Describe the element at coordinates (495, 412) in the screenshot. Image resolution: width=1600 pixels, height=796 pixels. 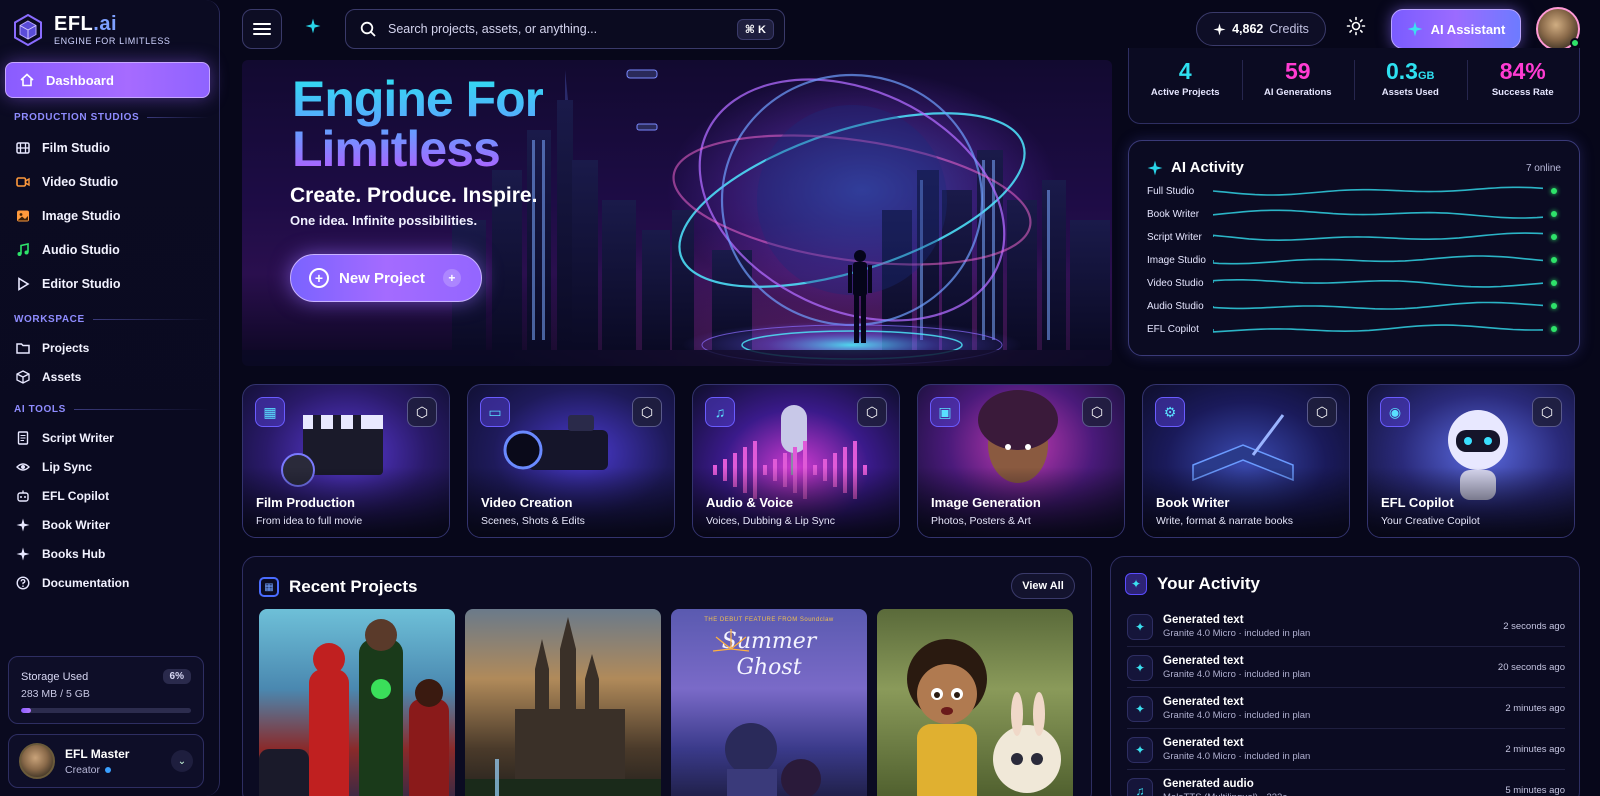
I see `video-icon: ▭` at that location.